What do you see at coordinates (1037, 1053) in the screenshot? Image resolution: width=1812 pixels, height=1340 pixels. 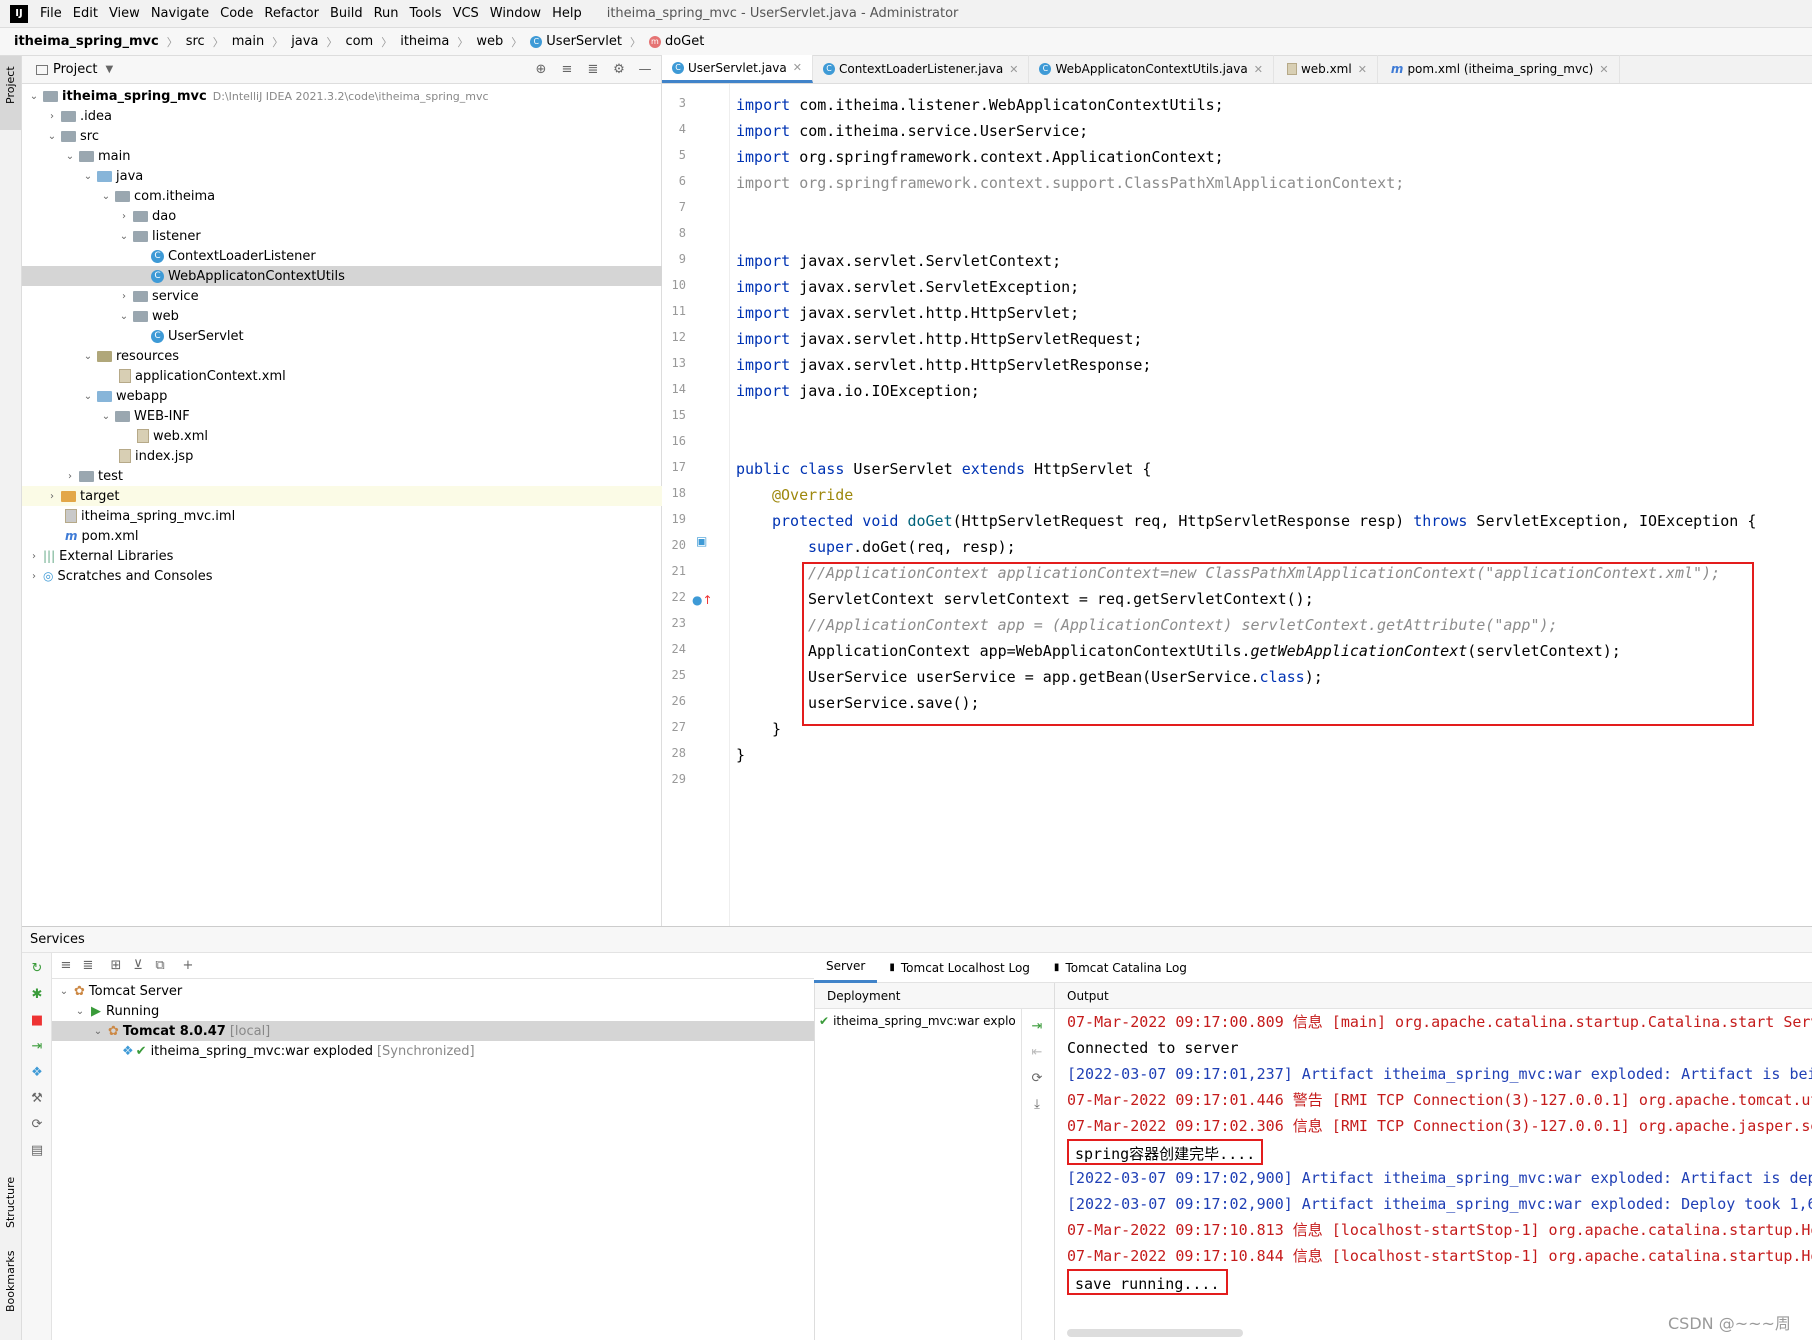 I see `undeploy-icon: ⇤` at bounding box center [1037, 1053].